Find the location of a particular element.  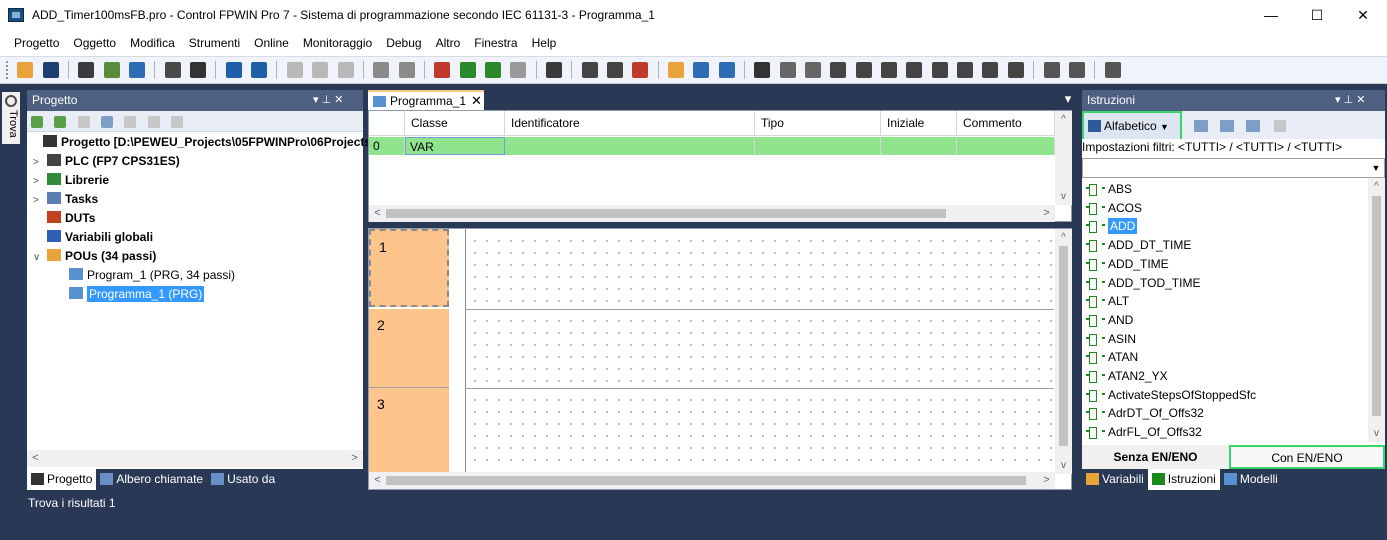

clear-filter-icon is located at coordinates (1280, 126).